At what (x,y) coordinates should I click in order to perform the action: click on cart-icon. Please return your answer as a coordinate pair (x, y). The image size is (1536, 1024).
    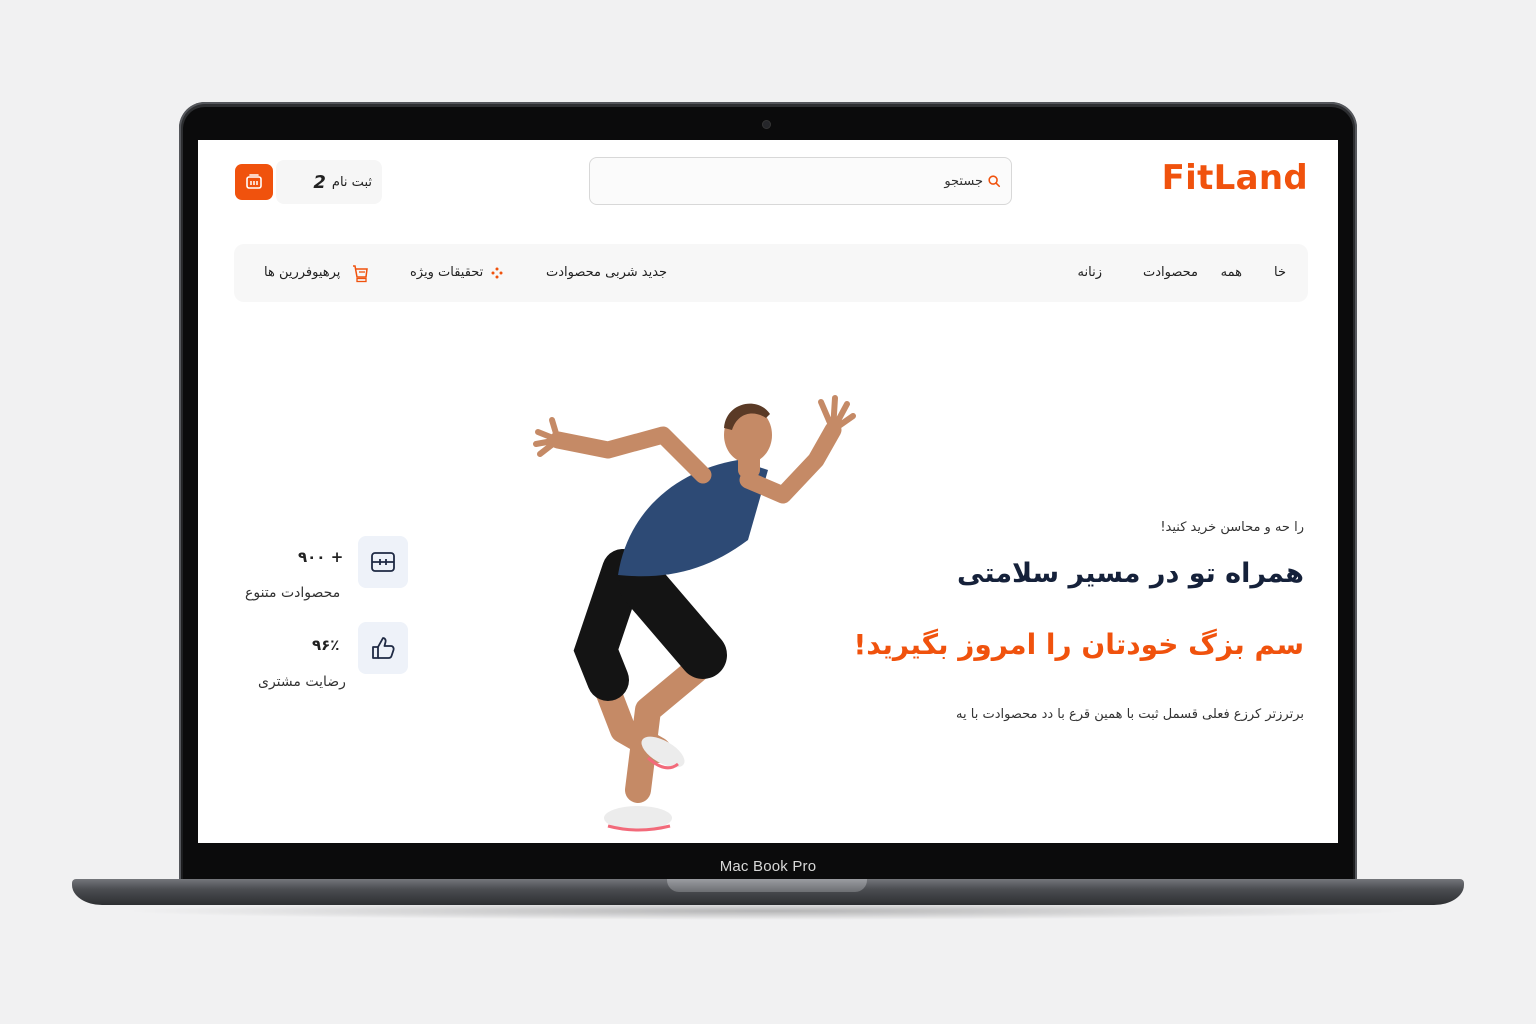
    Looking at the image, I should click on (254, 181).